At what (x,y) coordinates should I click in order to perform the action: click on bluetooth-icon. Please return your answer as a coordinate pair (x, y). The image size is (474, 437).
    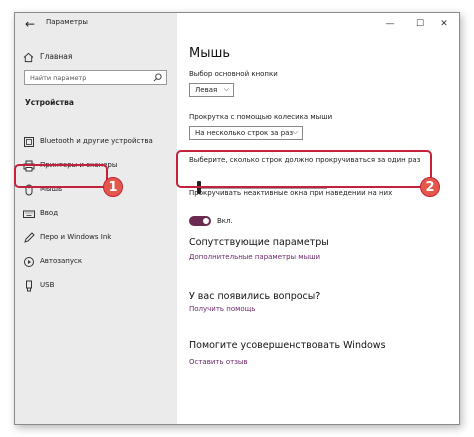
    Looking at the image, I should click on (29, 142).